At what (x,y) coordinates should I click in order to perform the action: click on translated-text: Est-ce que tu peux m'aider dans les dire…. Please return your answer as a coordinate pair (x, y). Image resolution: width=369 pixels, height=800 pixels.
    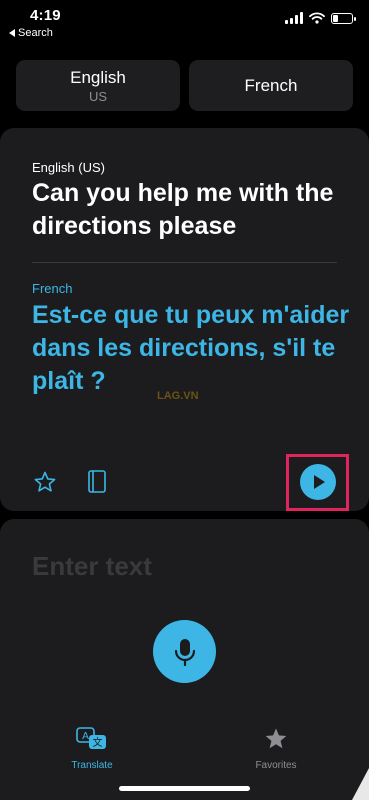
    Looking at the image, I should click on (191, 348).